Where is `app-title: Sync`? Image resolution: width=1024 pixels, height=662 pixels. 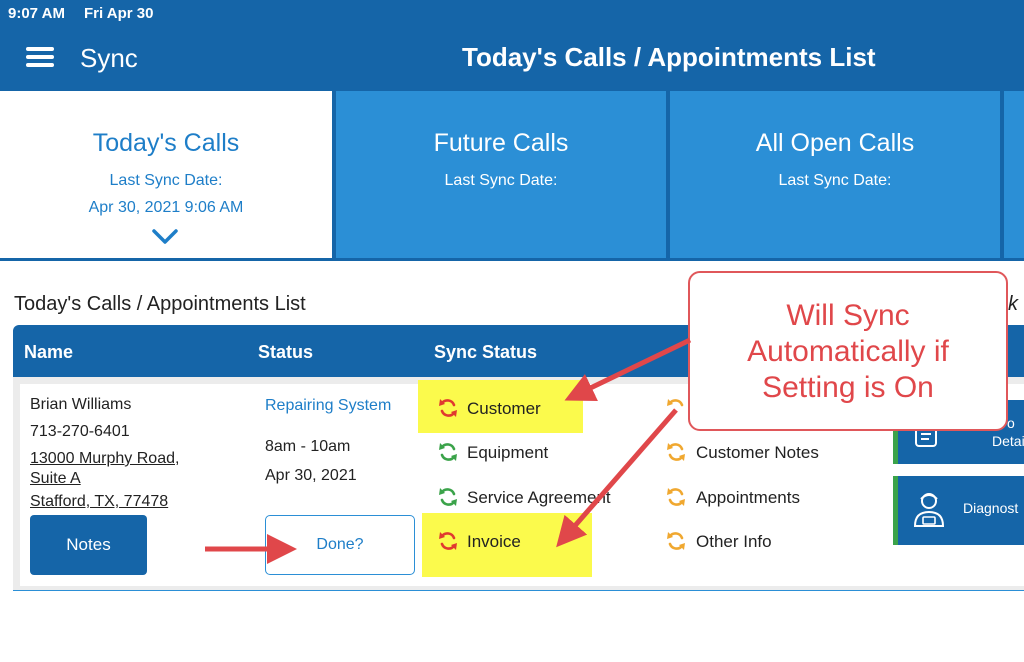
app-title: Sync is located at coordinates (109, 58).